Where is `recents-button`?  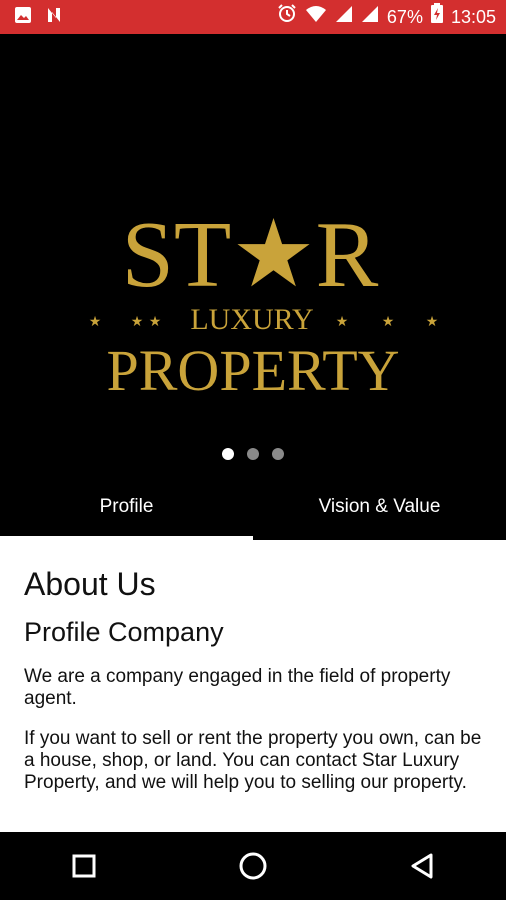 recents-button is located at coordinates (84, 866).